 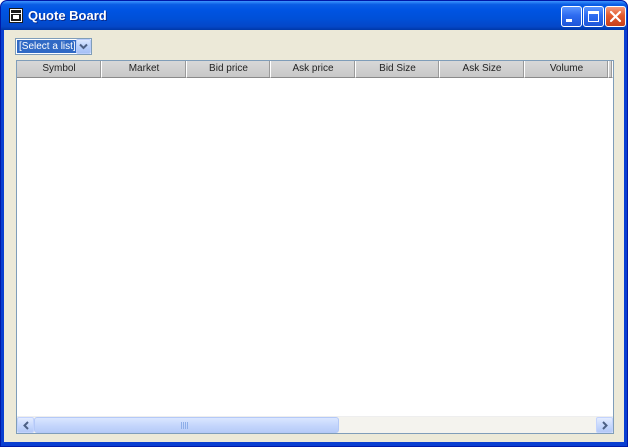 I want to click on horizontal-scrollbar, so click(x=315, y=424).